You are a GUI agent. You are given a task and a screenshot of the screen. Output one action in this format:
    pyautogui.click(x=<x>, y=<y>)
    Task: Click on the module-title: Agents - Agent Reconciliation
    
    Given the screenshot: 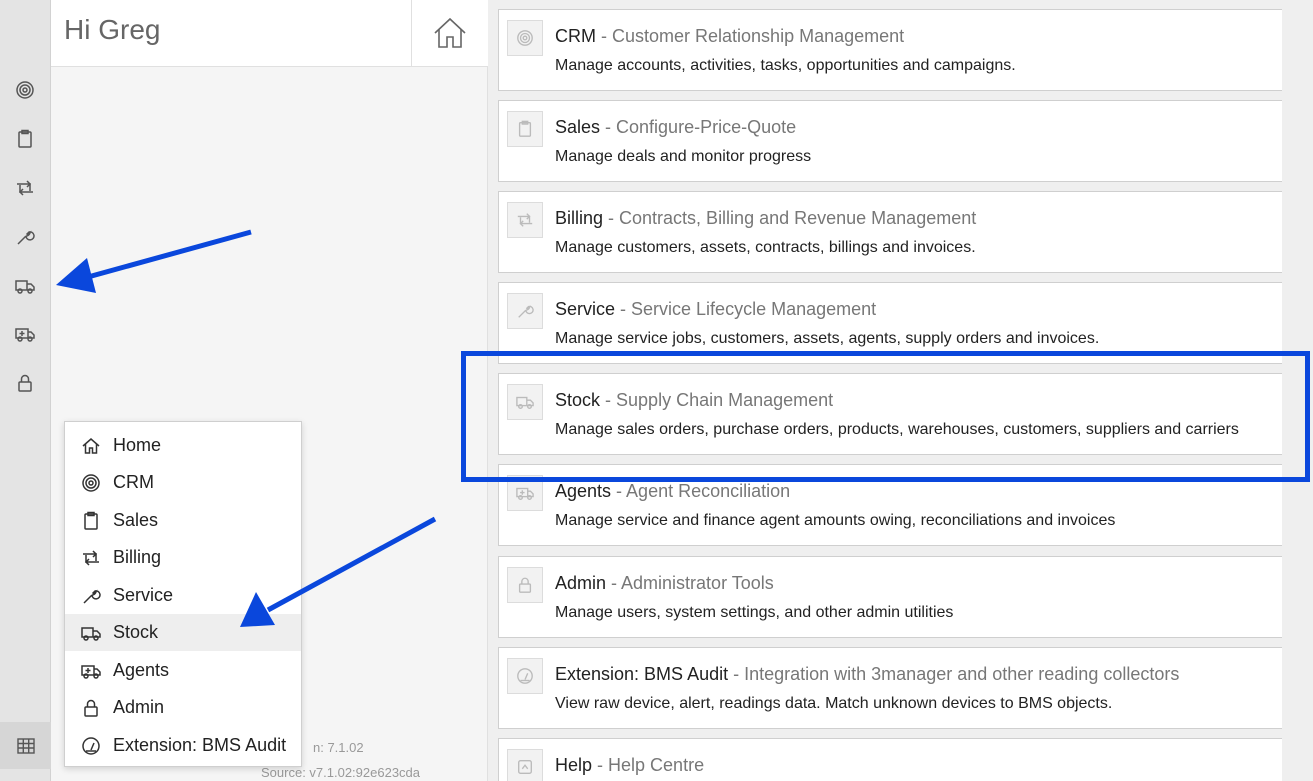 What is the action you would take?
    pyautogui.click(x=673, y=491)
    